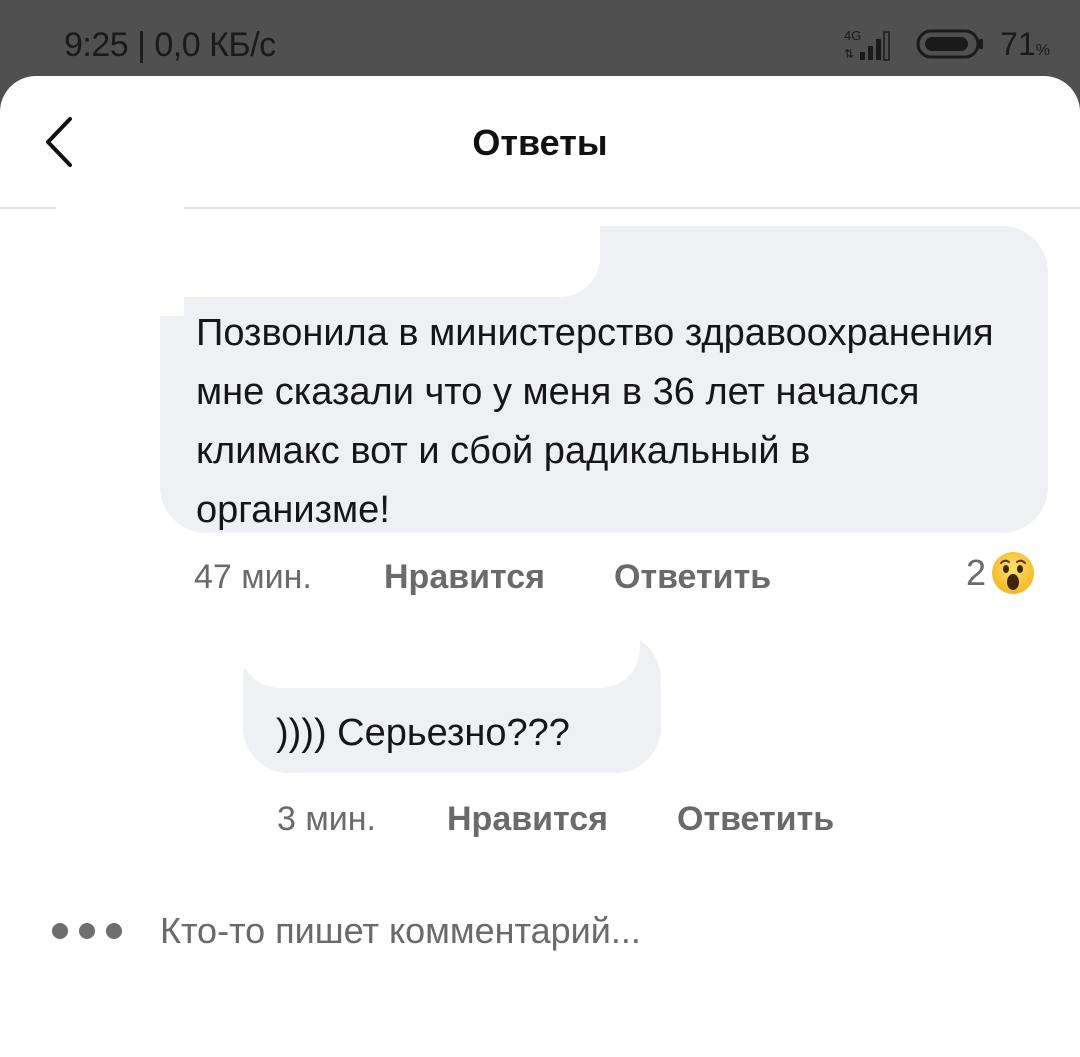 The width and height of the screenshot is (1080, 1057). I want to click on status-bar: 9:25 | 0,0 КБ/с 4G ⇅ 71%, so click(540, 40).